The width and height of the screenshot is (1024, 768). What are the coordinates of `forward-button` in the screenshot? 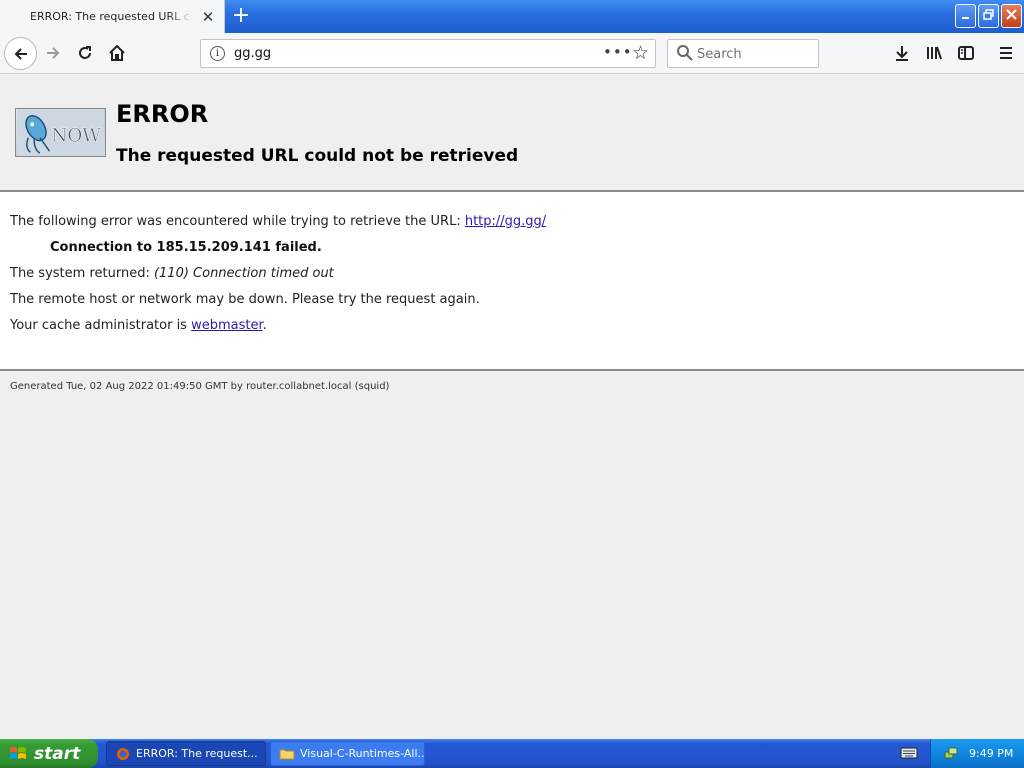 It's located at (53, 53).